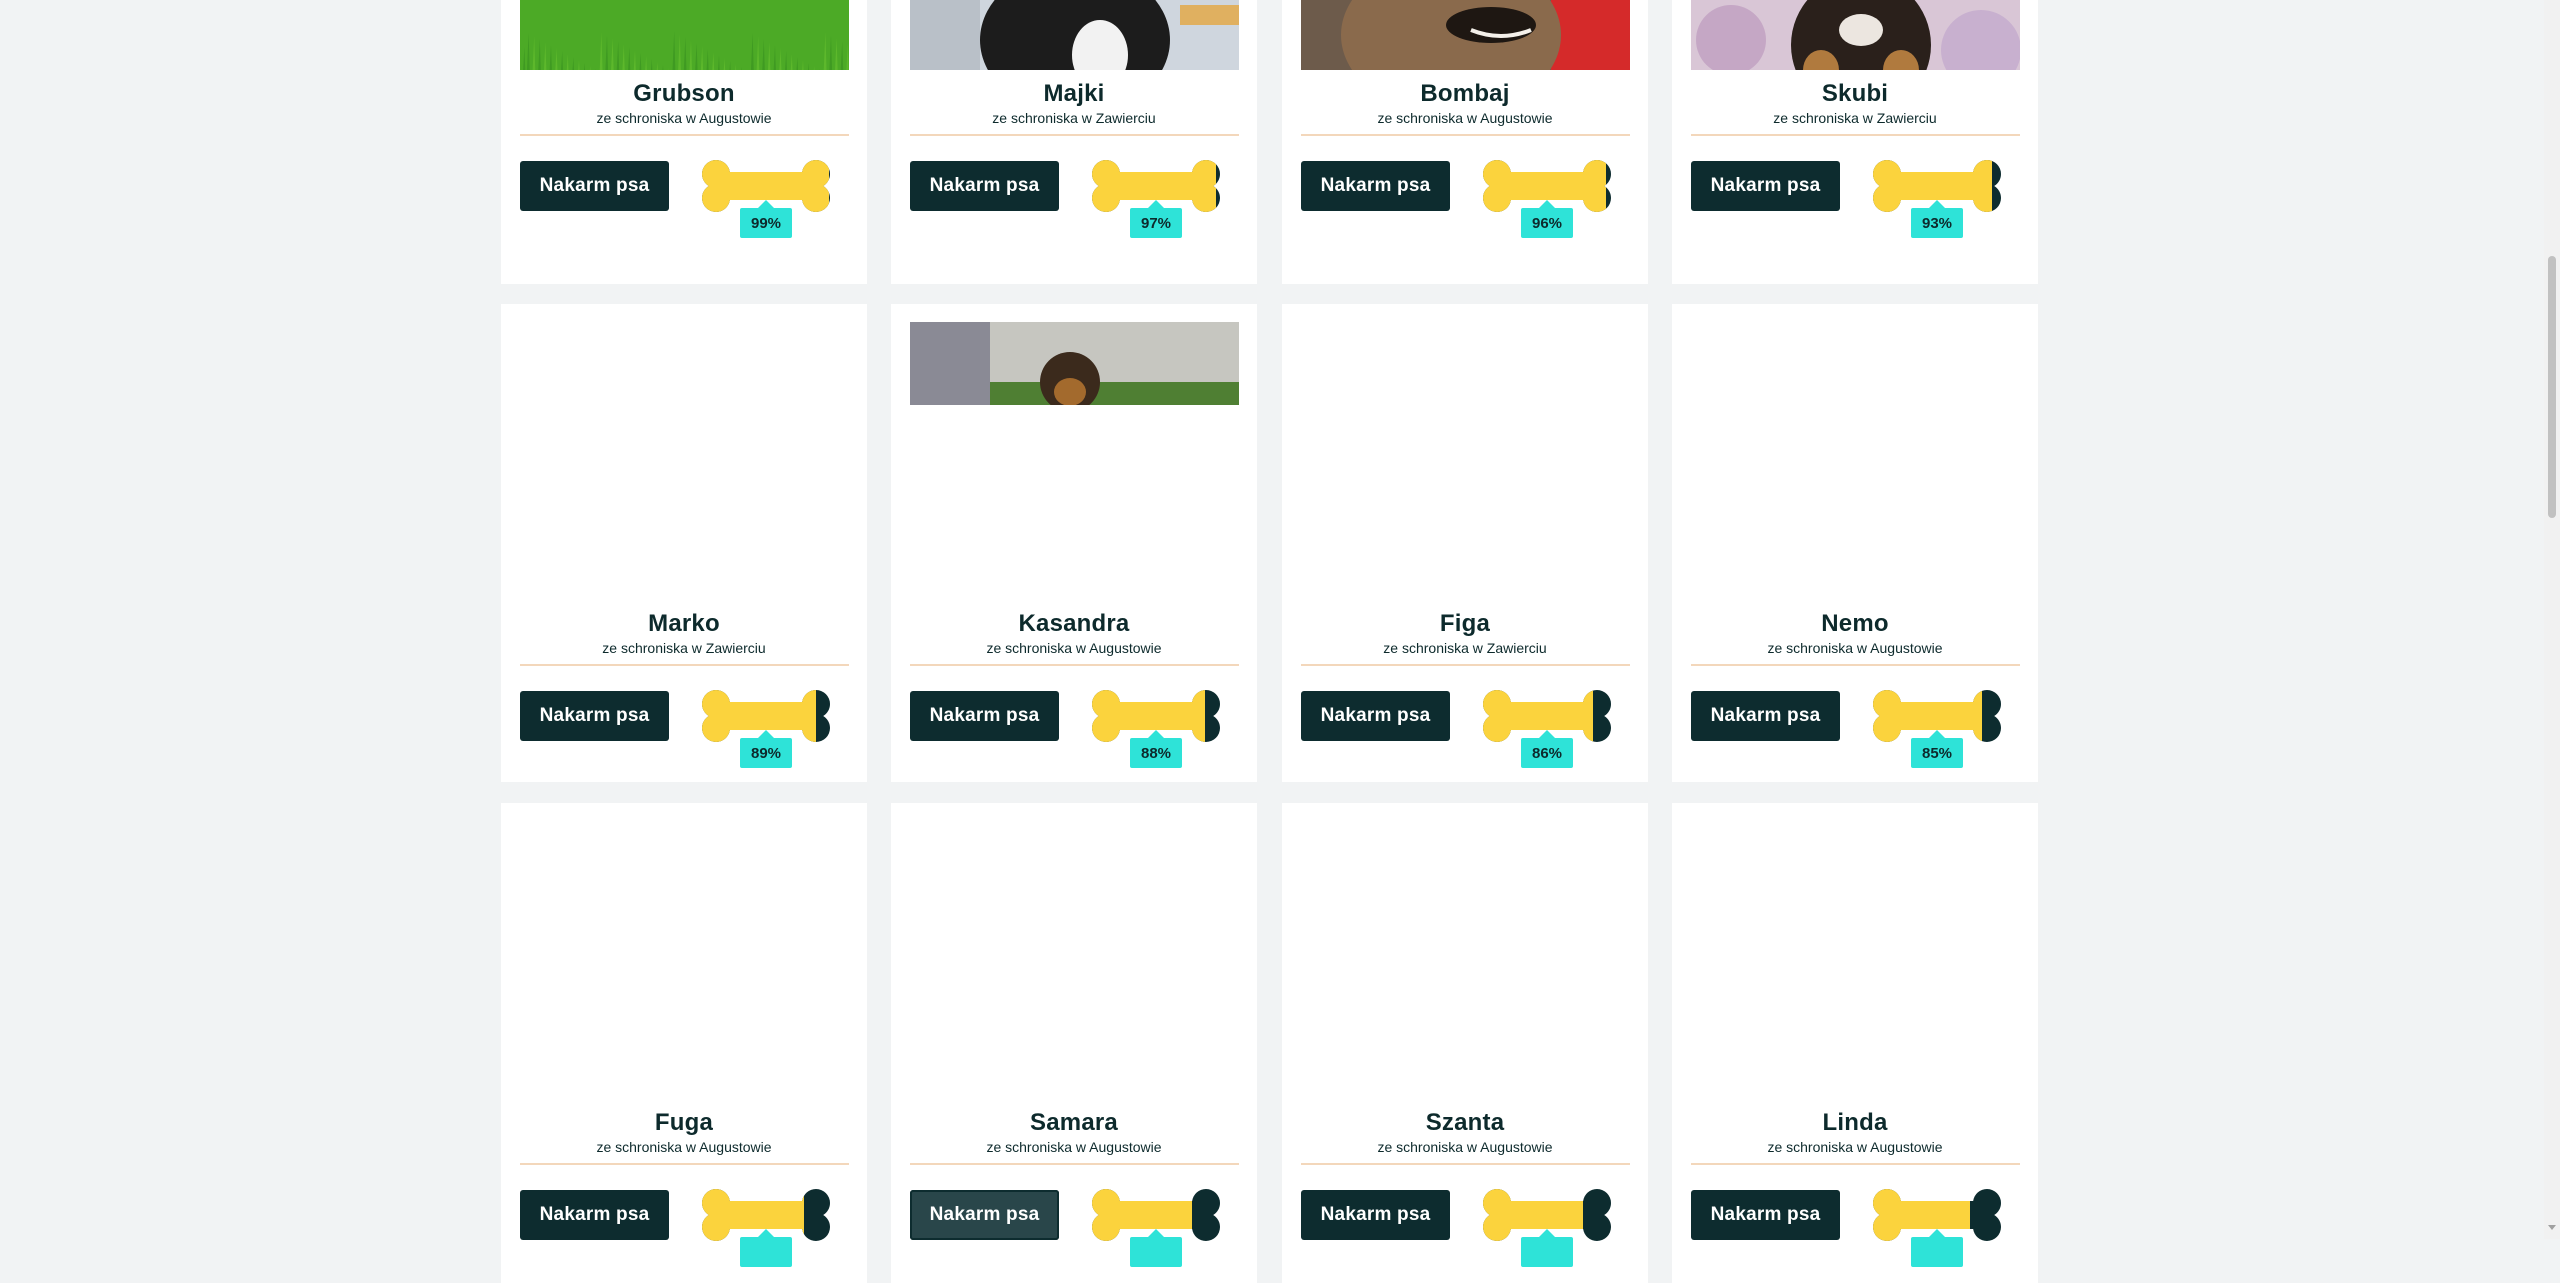 Image resolution: width=2560 pixels, height=1283 pixels. What do you see at coordinates (1547, 749) in the screenshot?
I see `fed-percent-badge: 86%` at bounding box center [1547, 749].